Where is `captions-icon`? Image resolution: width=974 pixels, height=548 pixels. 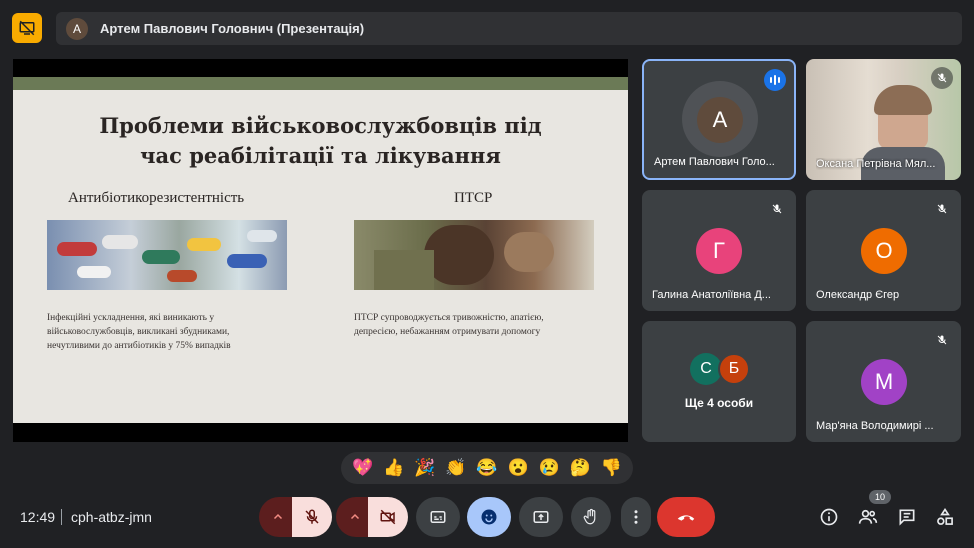
captions-icon is located at coordinates (438, 517).